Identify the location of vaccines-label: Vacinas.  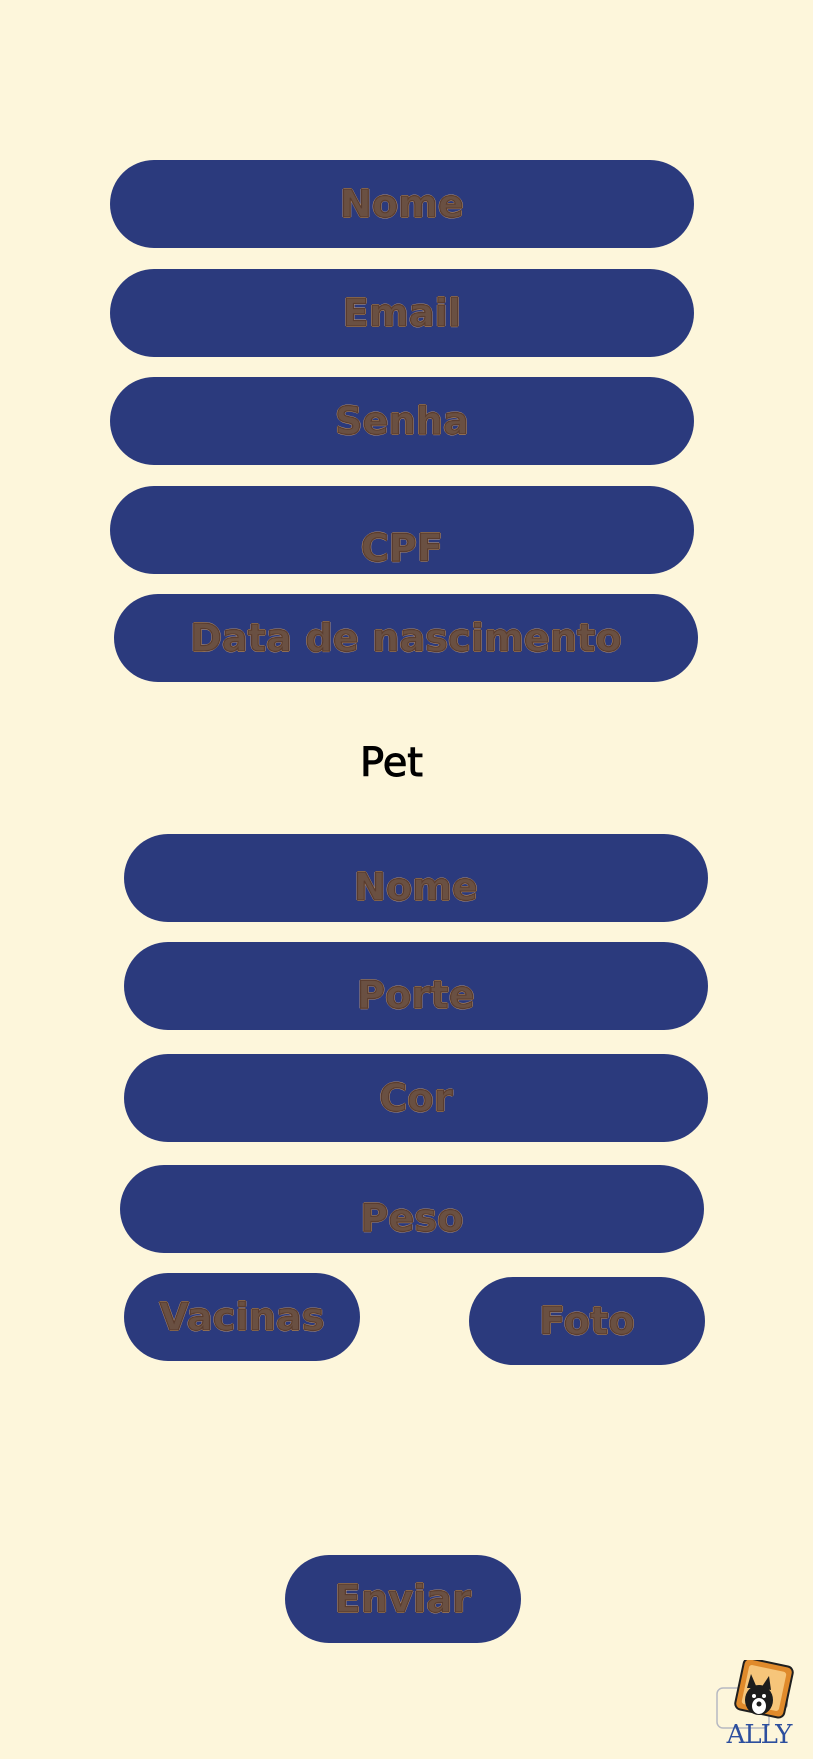
(242, 1316).